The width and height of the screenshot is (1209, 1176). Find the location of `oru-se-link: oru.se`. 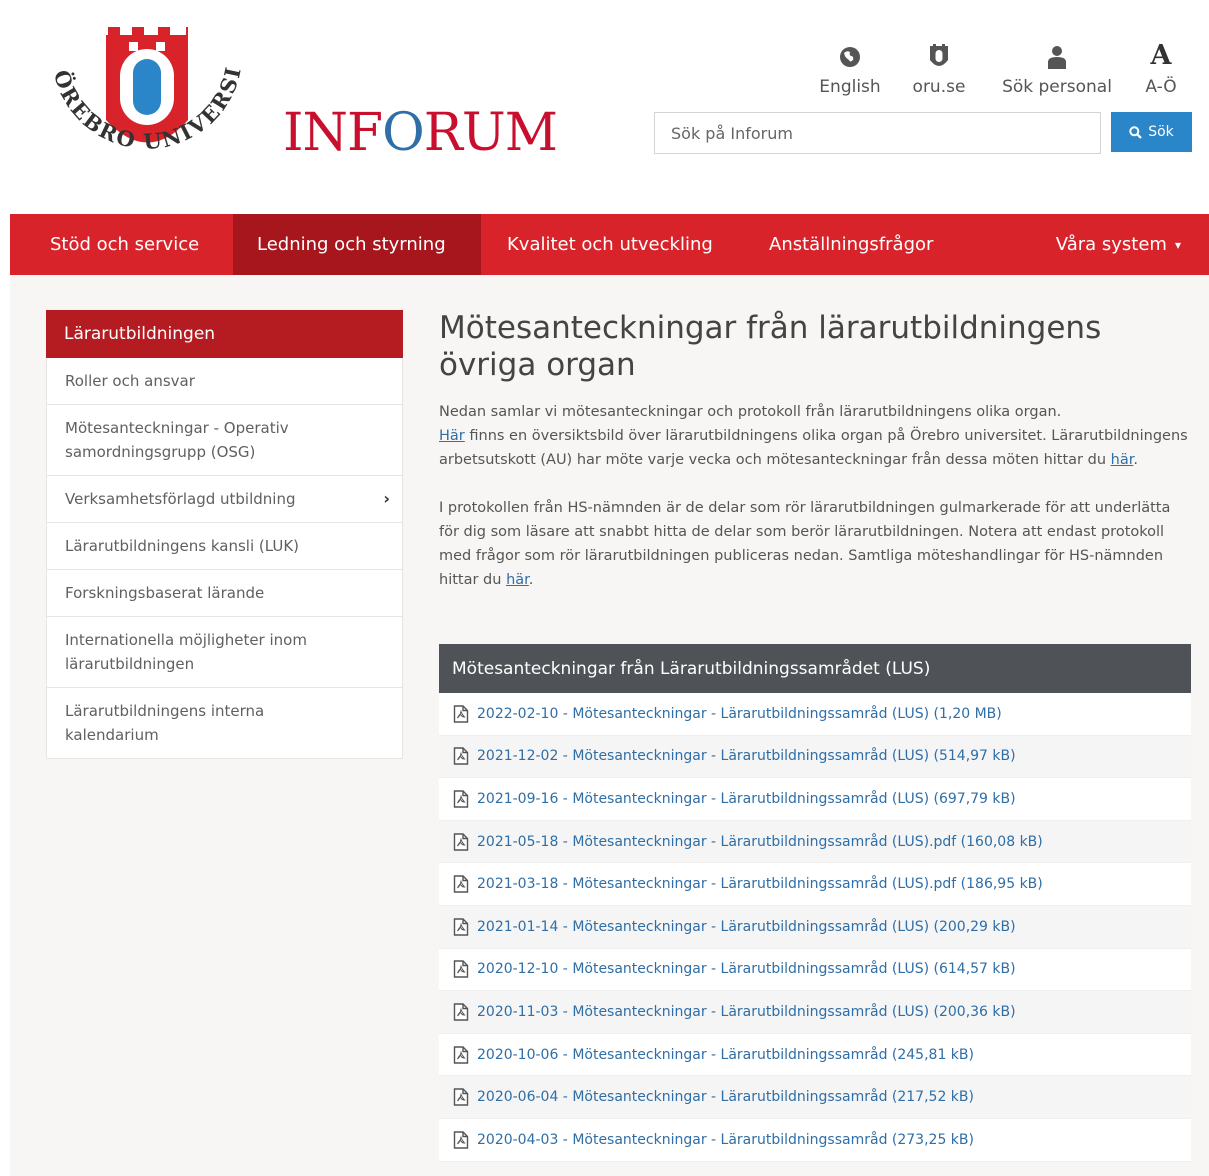

oru-se-link: oru.se is located at coordinates (939, 69).